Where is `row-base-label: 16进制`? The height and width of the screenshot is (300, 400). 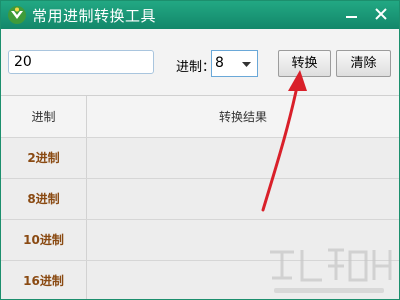 row-base-label: 16进制 is located at coordinates (44, 280).